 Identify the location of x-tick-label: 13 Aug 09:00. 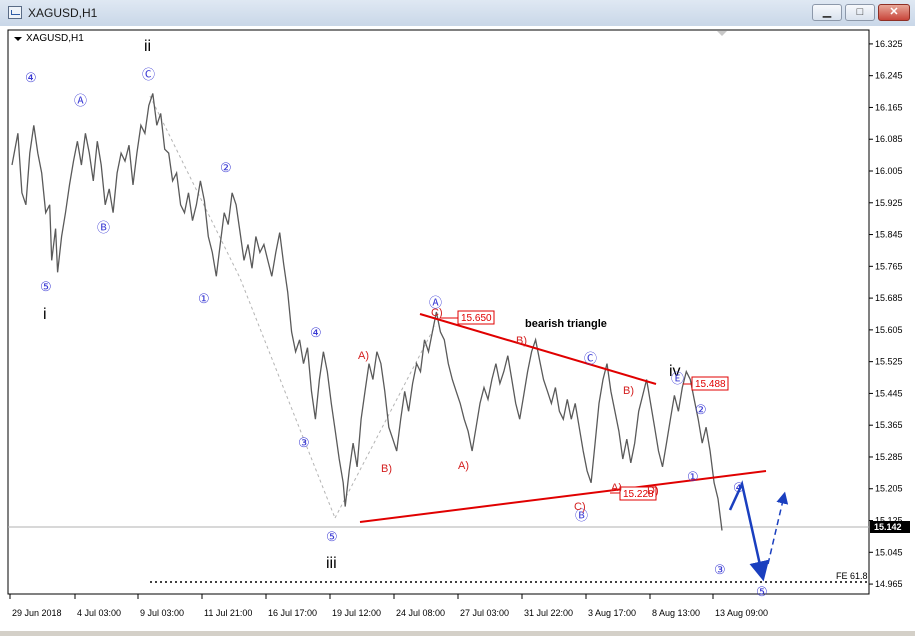
(741, 613).